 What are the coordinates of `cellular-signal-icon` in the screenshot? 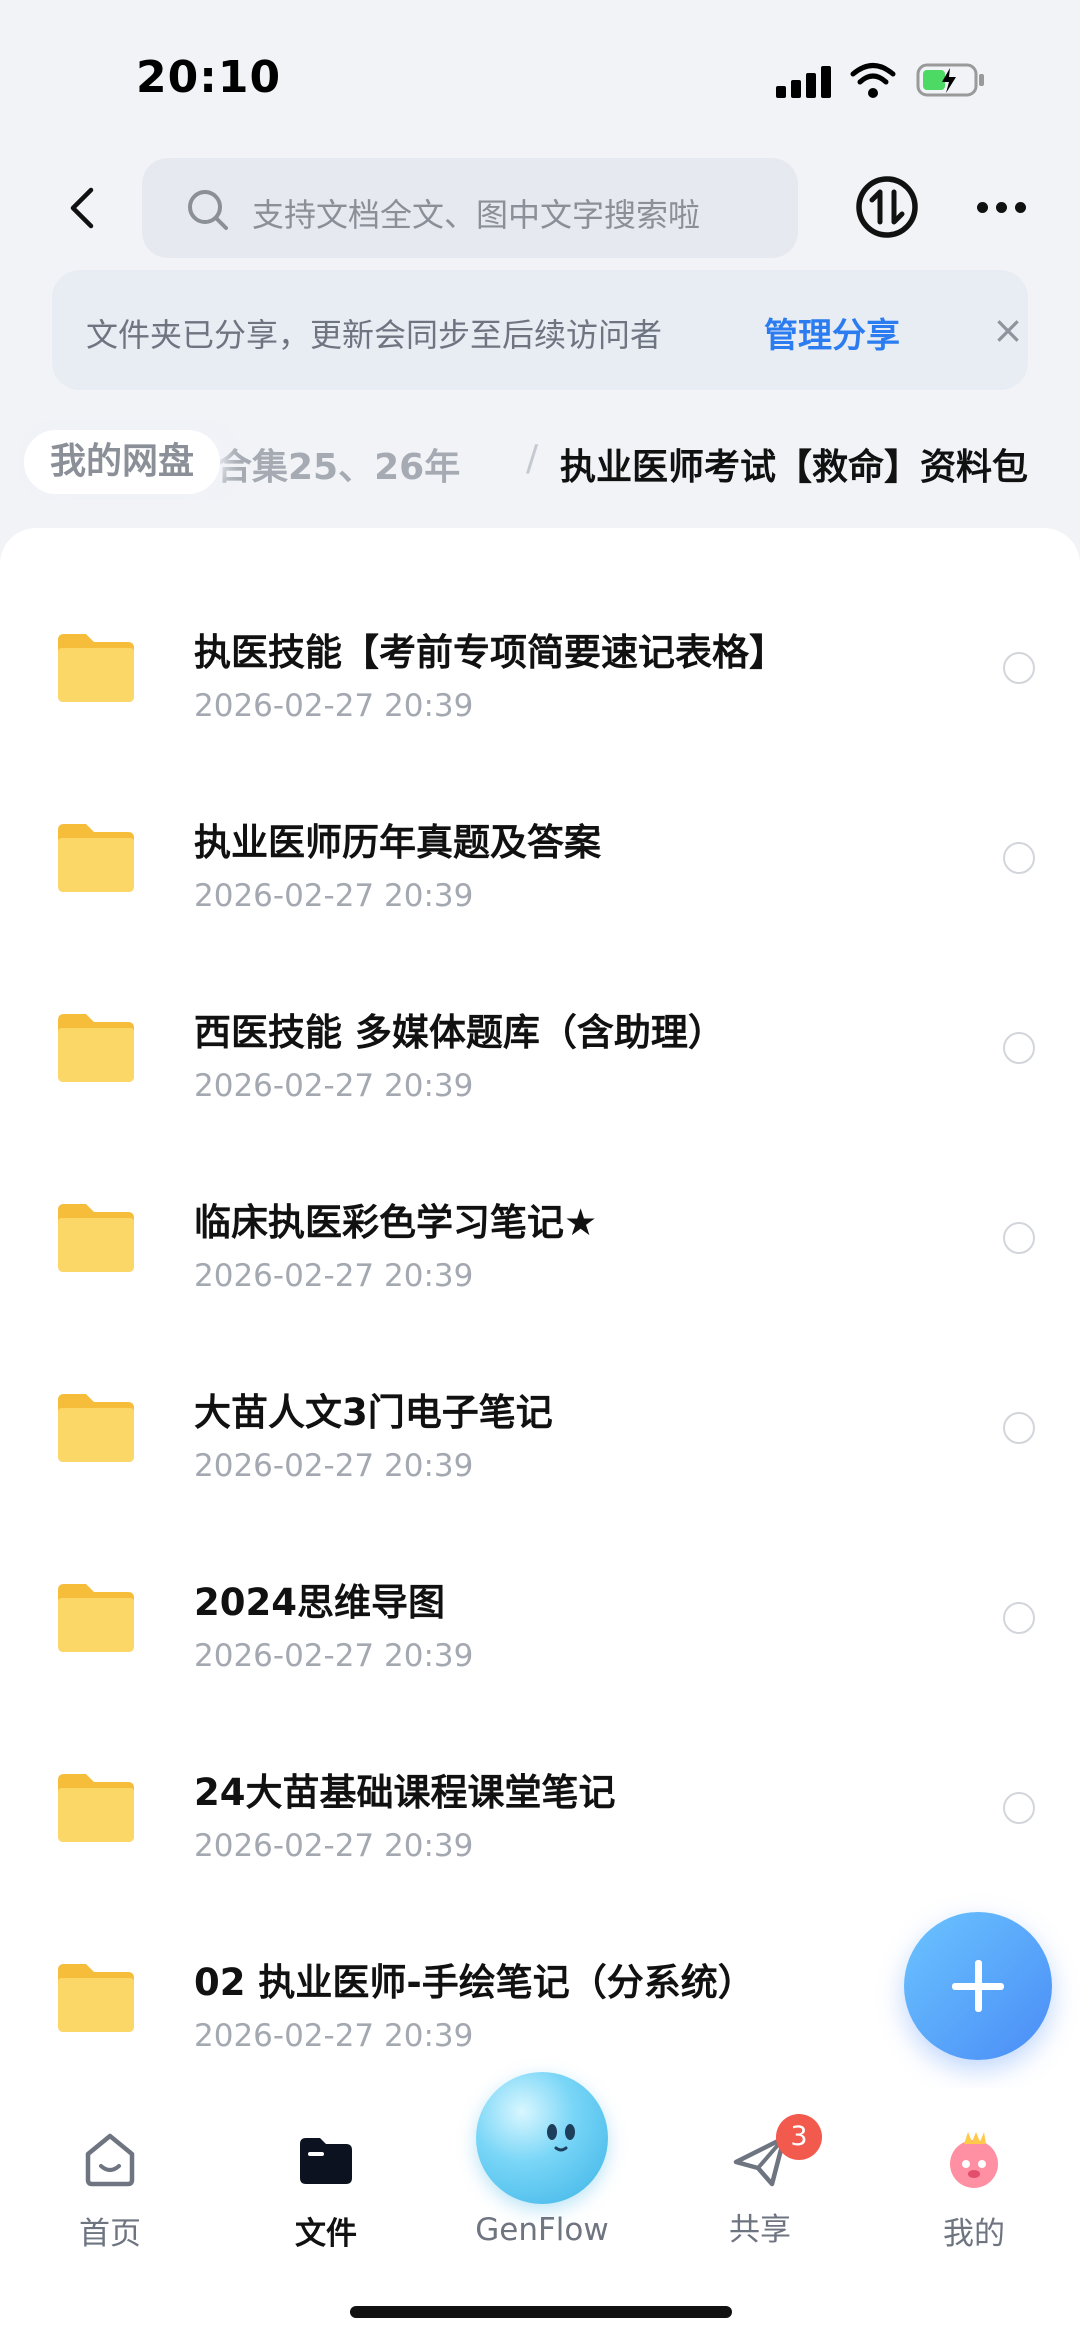 It's located at (804, 82).